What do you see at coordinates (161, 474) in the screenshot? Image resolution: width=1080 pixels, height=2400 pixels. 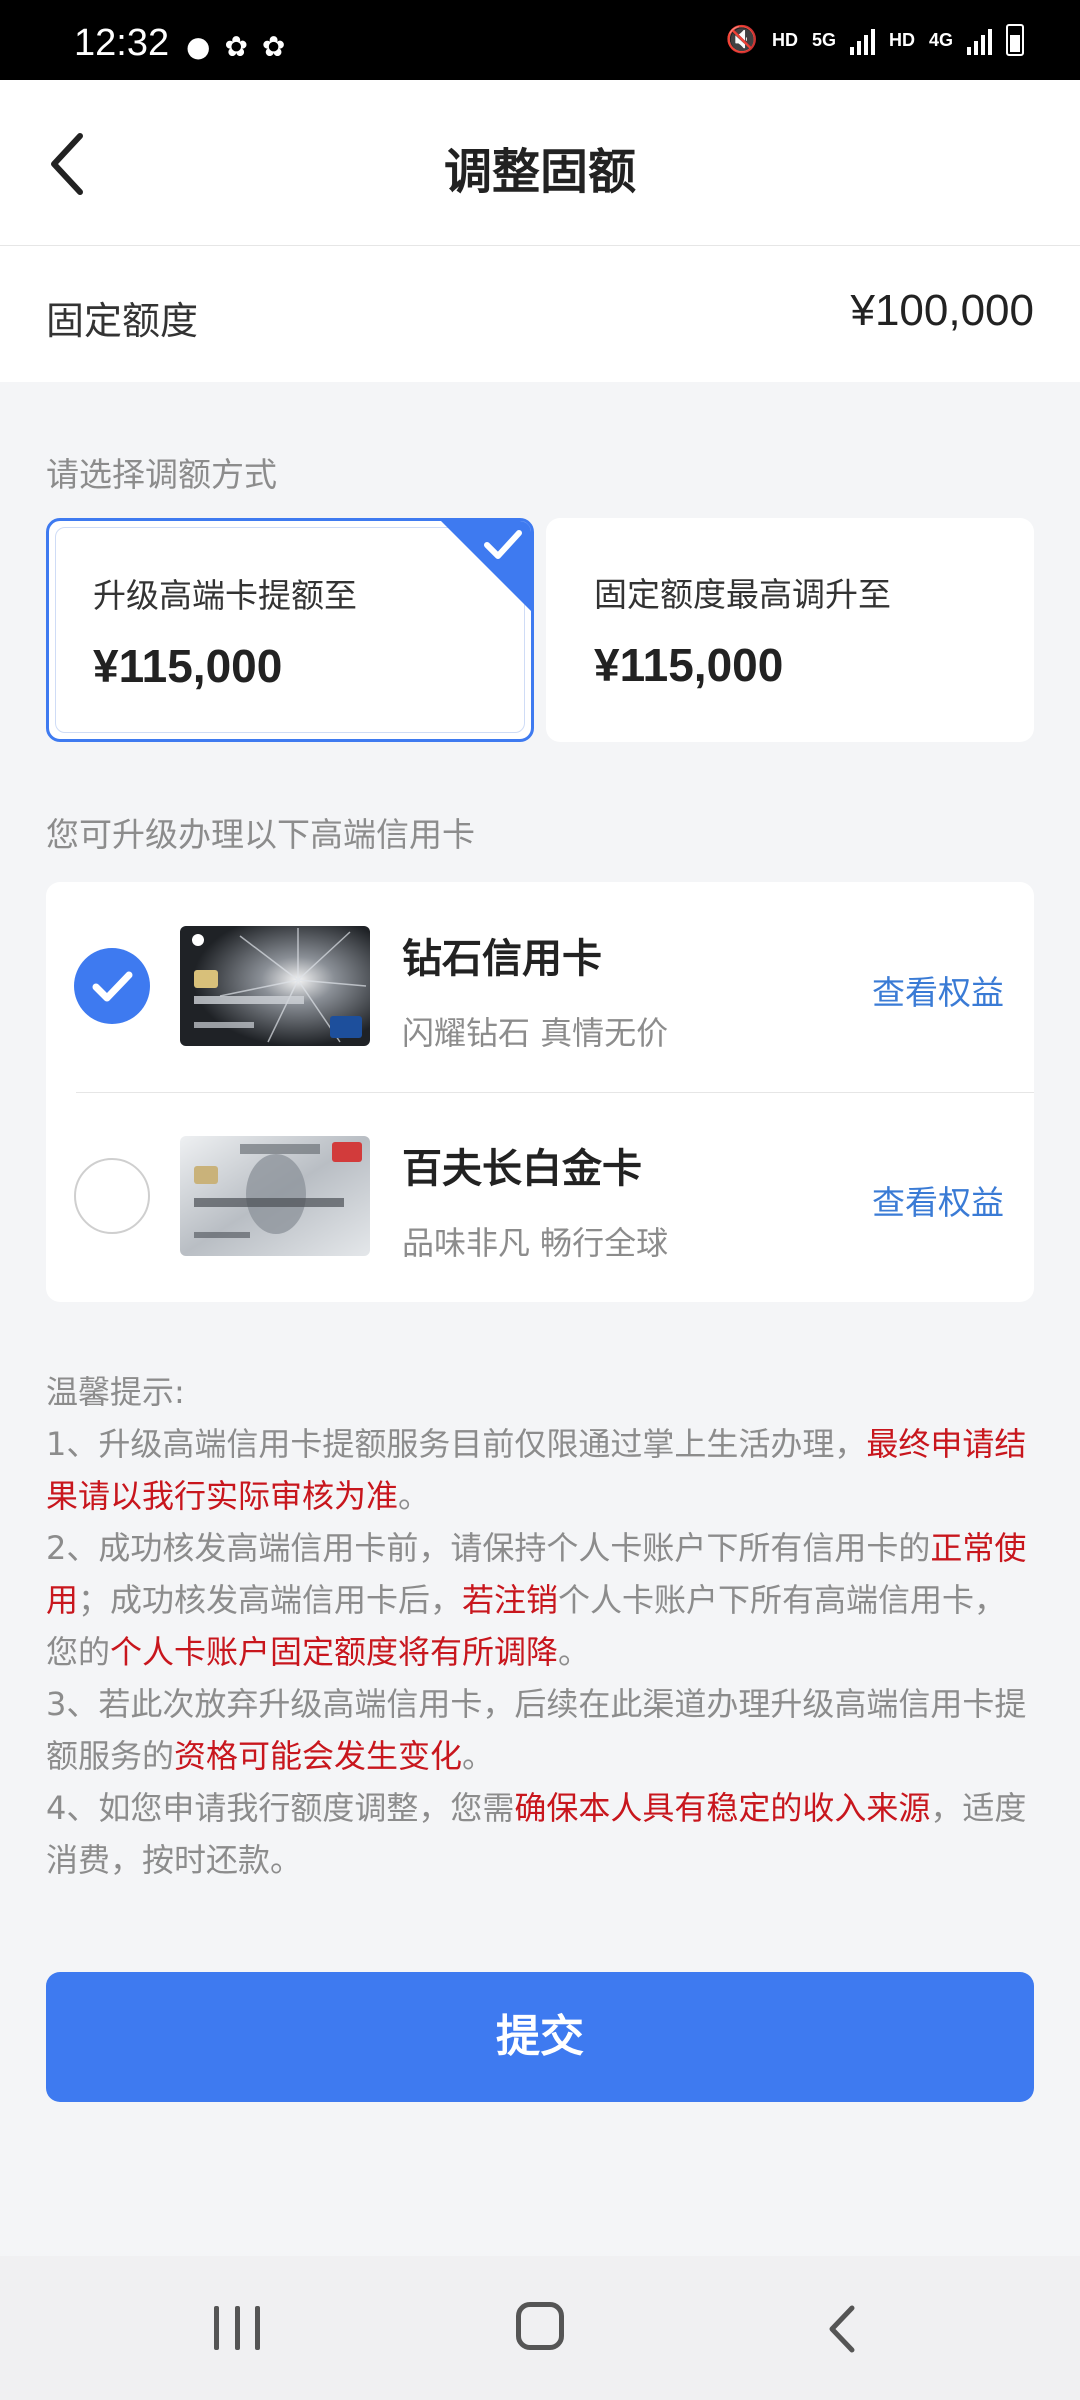 I see `adjust-method-label: 请选择调额方式` at bounding box center [161, 474].